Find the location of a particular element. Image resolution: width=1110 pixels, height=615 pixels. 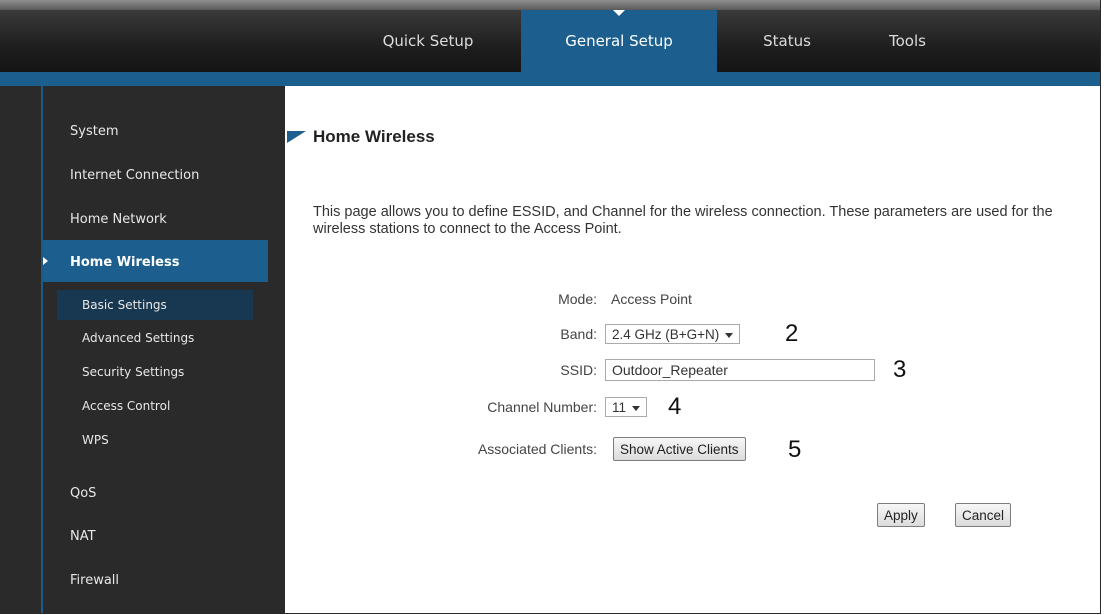

apply-button: Apply is located at coordinates (901, 515).